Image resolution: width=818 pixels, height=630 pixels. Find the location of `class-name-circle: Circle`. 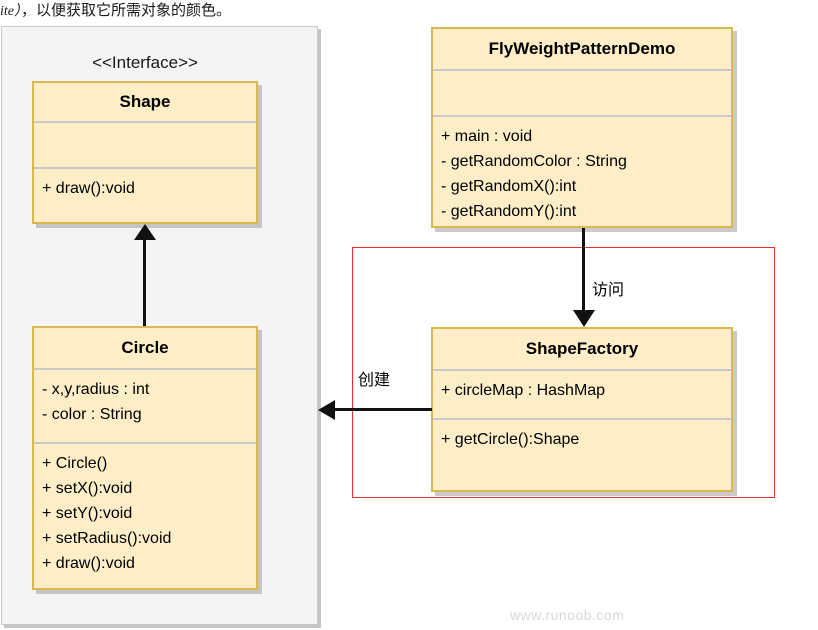

class-name-circle: Circle is located at coordinates (145, 347).